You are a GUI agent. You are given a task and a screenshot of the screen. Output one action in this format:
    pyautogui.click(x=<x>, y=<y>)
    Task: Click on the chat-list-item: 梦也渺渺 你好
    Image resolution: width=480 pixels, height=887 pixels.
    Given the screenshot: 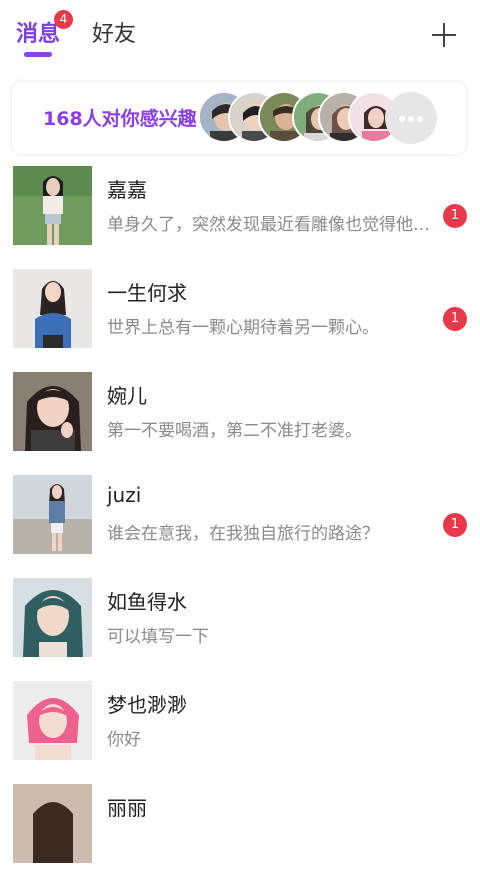 What is the action you would take?
    pyautogui.click(x=240, y=732)
    